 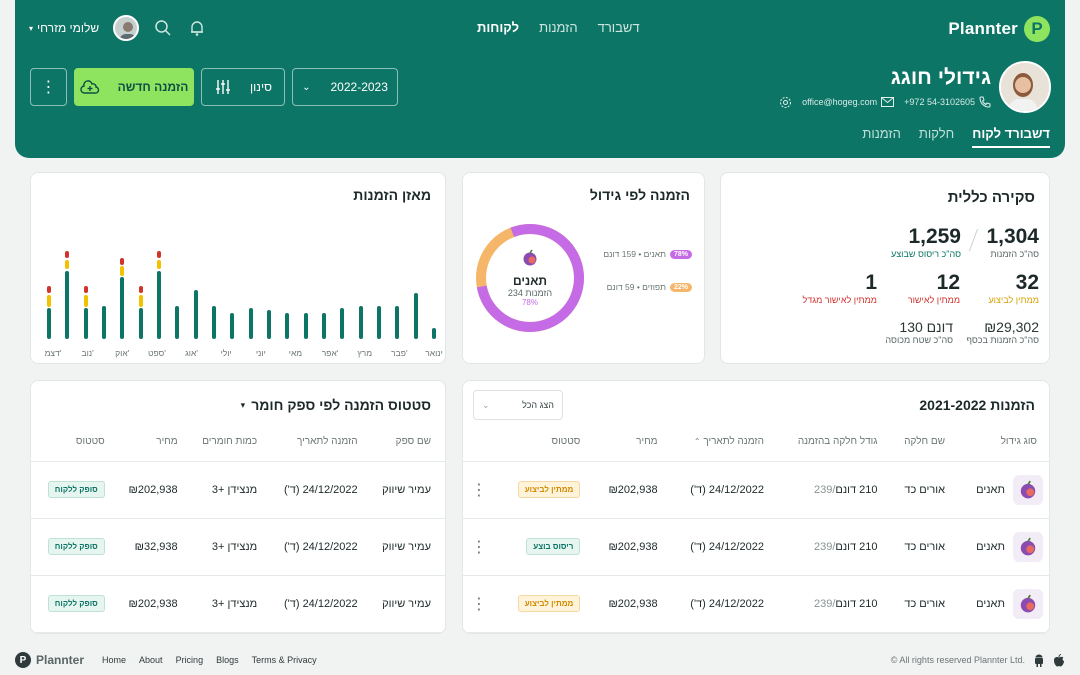 I want to click on new-order-button: הזמנה חדשה, so click(x=134, y=87).